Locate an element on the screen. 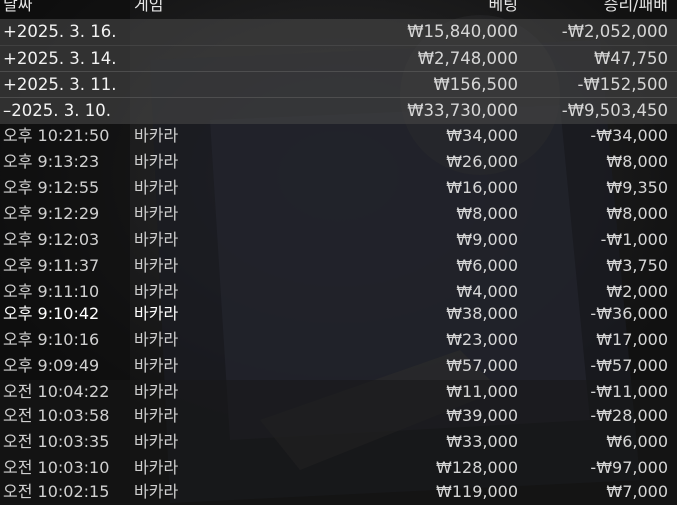 The height and width of the screenshot is (505, 677). round-bet: ₩119,000 is located at coordinates (477, 491).